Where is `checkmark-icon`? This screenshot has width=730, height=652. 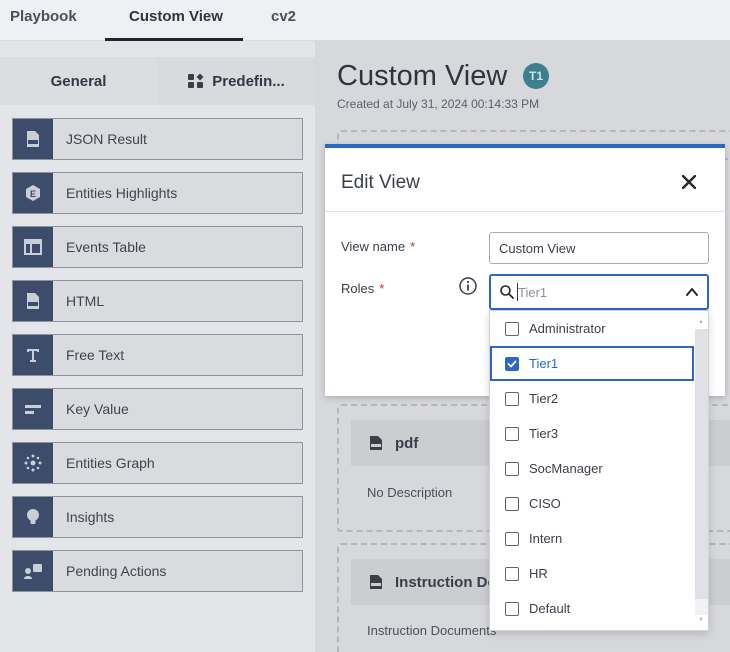 checkmark-icon is located at coordinates (512, 363).